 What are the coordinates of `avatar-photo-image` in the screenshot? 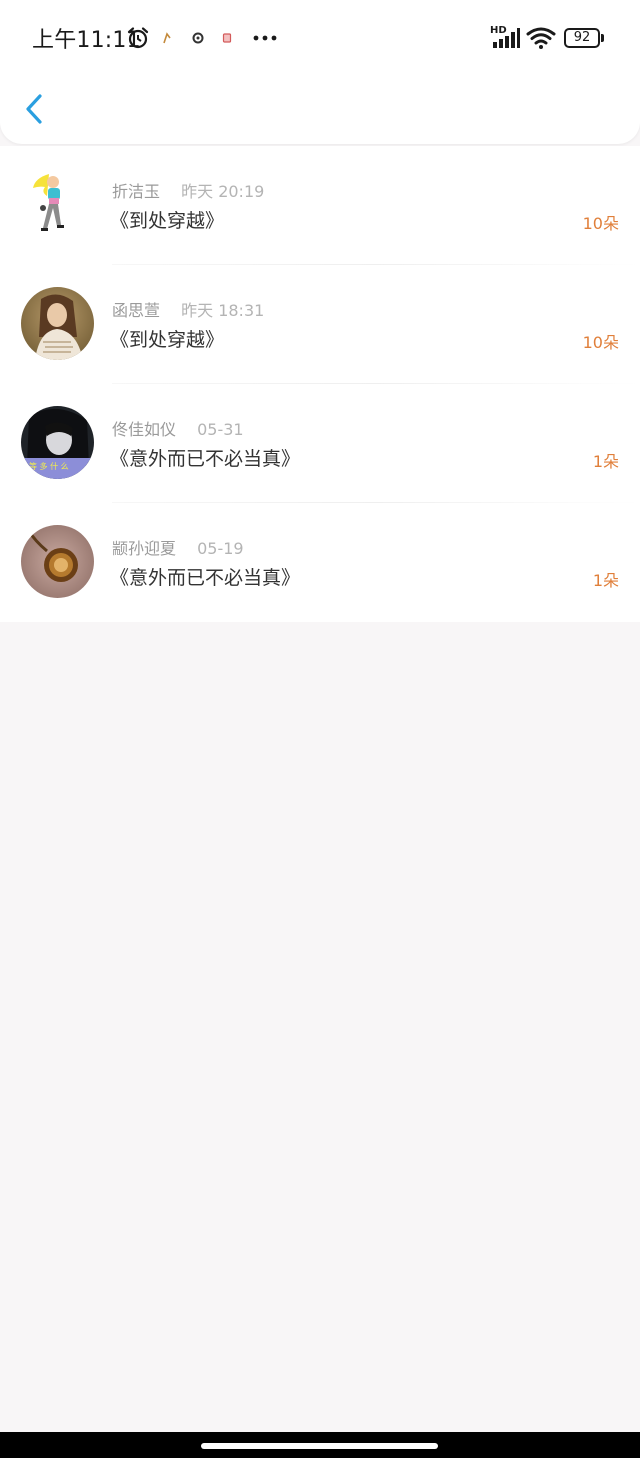 It's located at (57, 323).